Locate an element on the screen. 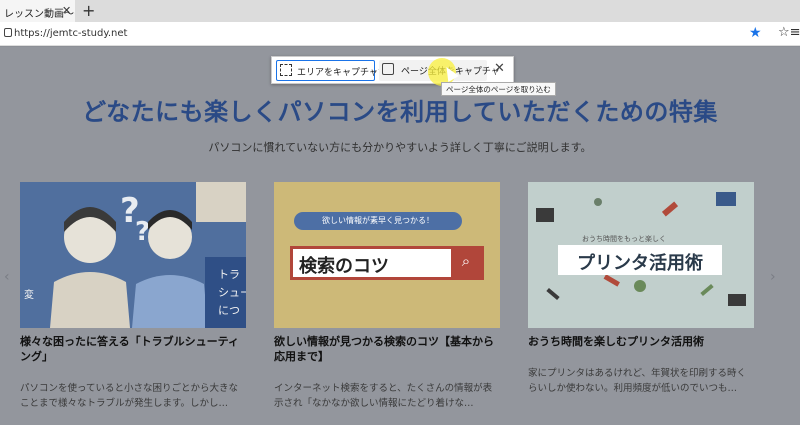  page-headline: どなたにも楽しくパソコンを利用していただくための特集 is located at coordinates (400, 112).